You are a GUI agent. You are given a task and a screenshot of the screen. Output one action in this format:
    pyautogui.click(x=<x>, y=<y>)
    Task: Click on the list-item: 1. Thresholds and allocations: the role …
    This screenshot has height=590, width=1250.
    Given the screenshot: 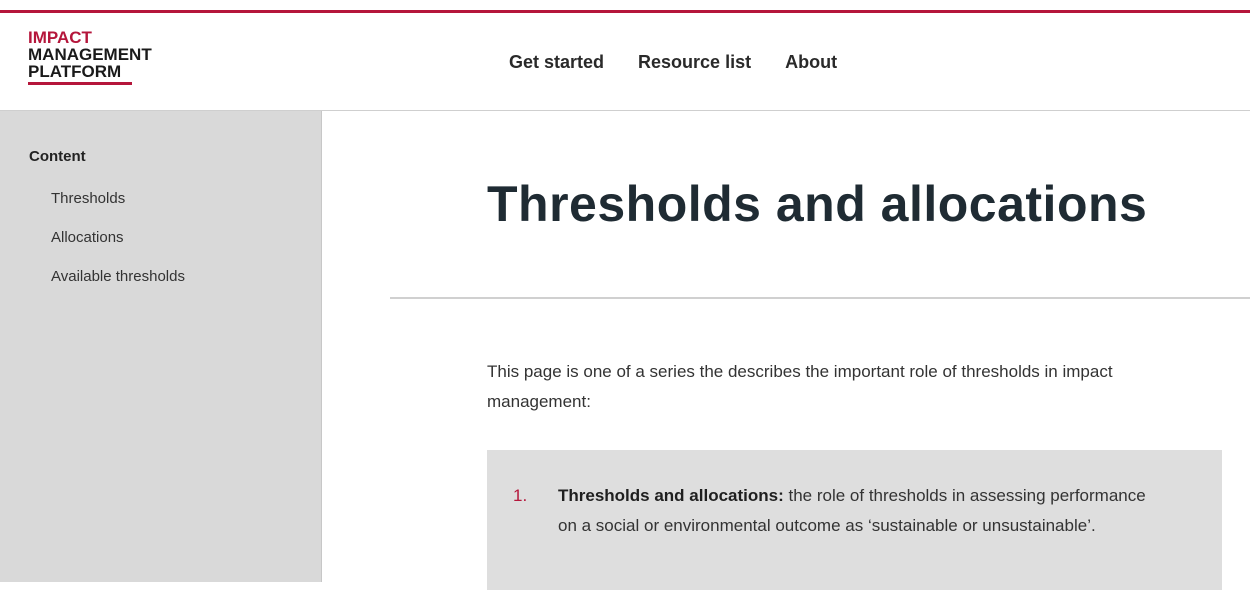 What is the action you would take?
    pyautogui.click(x=863, y=511)
    